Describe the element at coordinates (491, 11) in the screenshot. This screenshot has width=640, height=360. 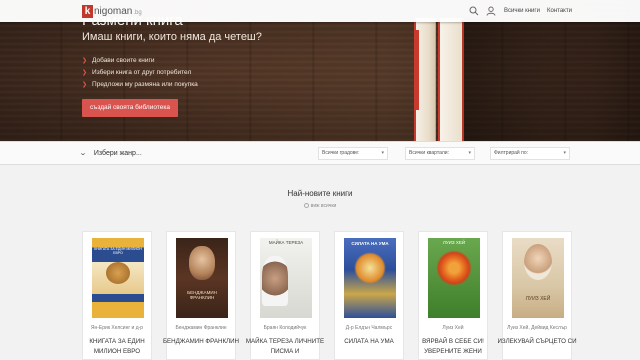
I see `user-icon` at that location.